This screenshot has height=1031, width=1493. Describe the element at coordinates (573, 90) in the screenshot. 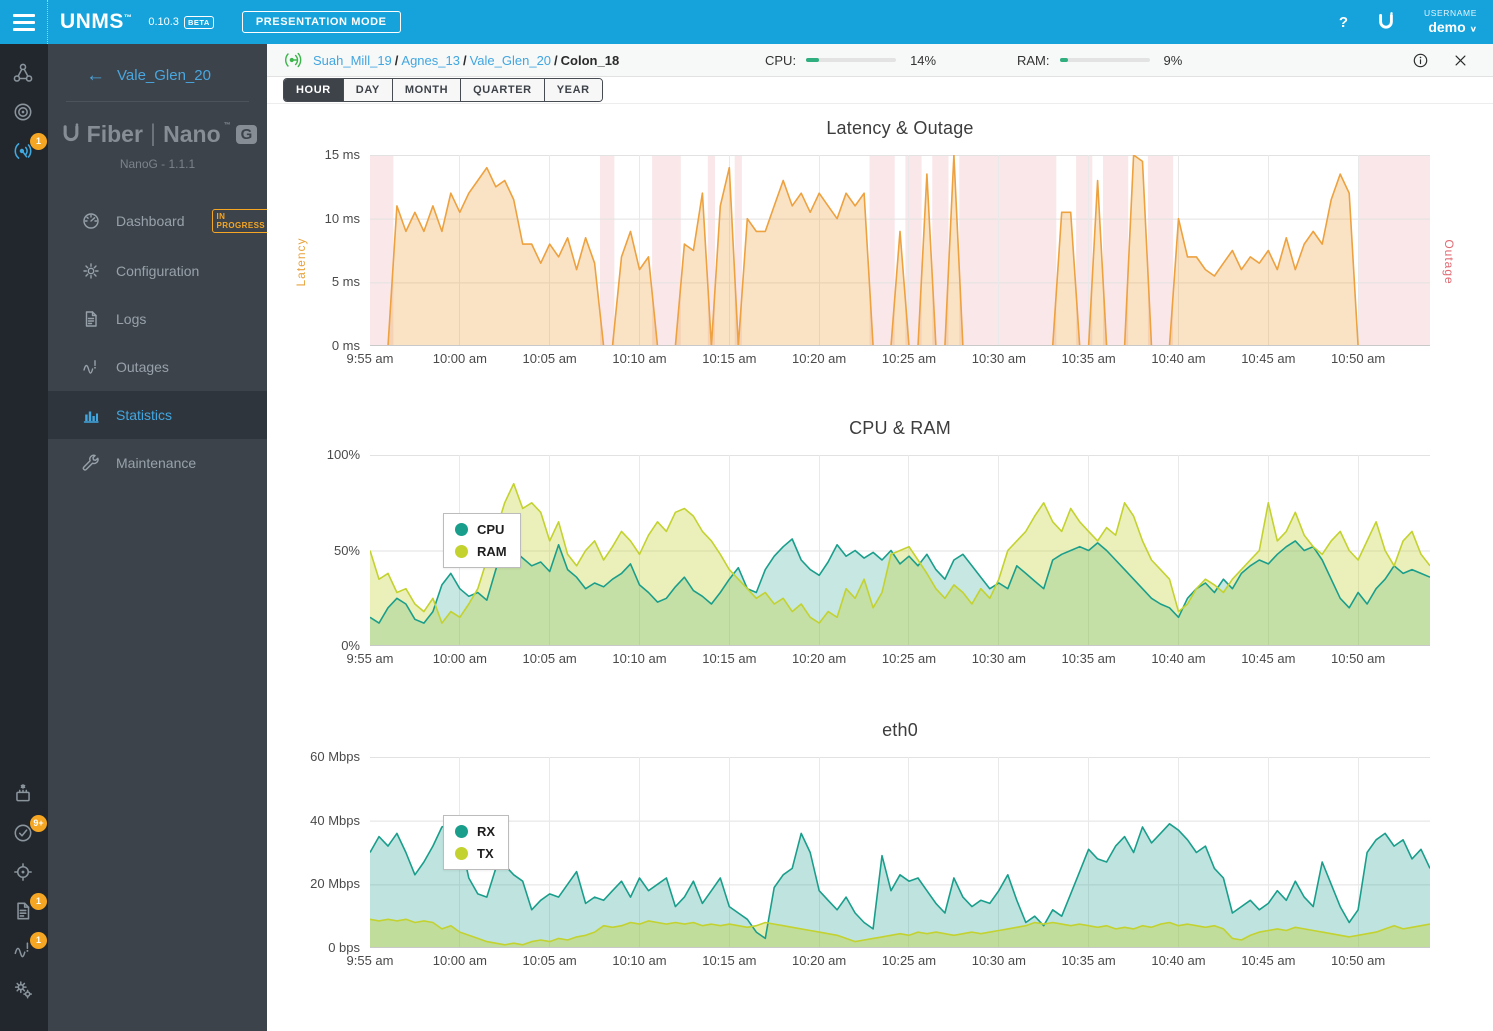

I see `tab-year: YEAR` at that location.